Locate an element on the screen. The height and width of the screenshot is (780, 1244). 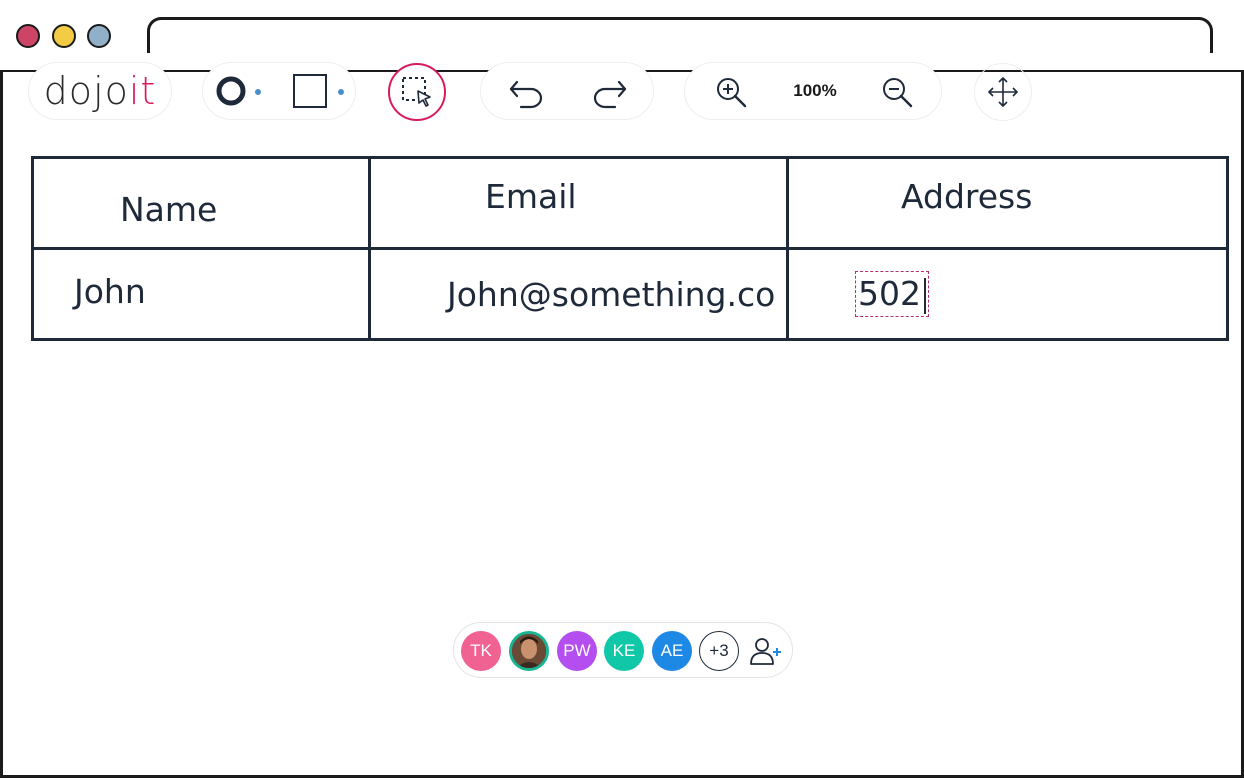
avatar-ae: AE is located at coordinates (672, 651).